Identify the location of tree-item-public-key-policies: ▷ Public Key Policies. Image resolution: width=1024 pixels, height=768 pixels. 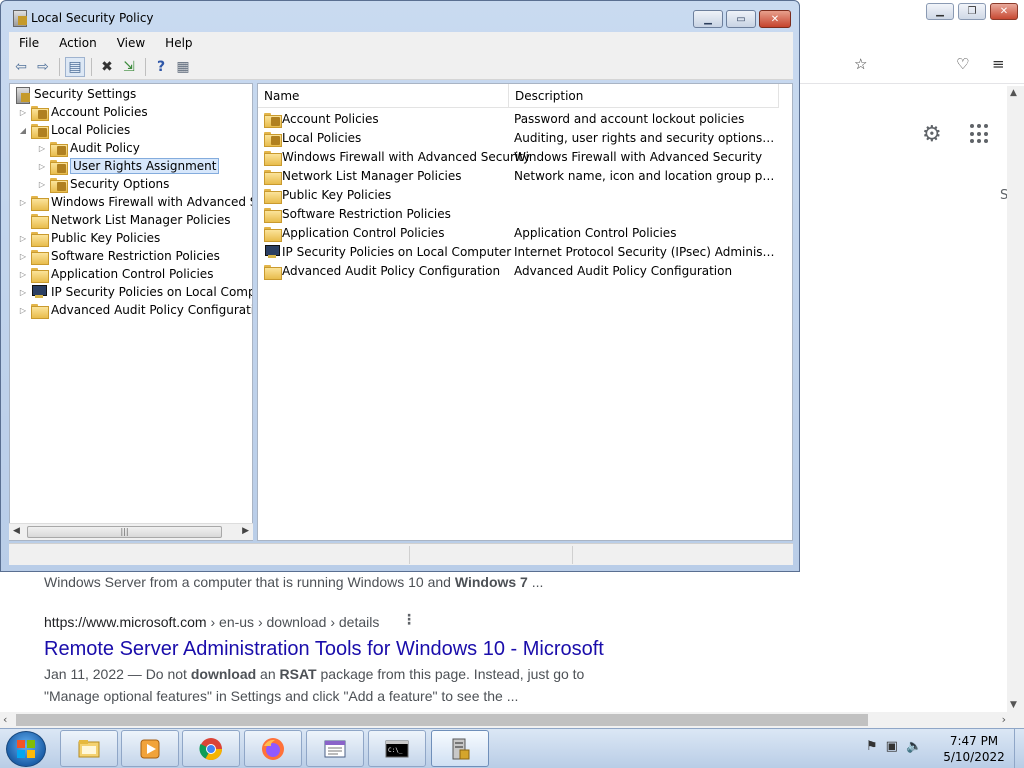
(89, 238).